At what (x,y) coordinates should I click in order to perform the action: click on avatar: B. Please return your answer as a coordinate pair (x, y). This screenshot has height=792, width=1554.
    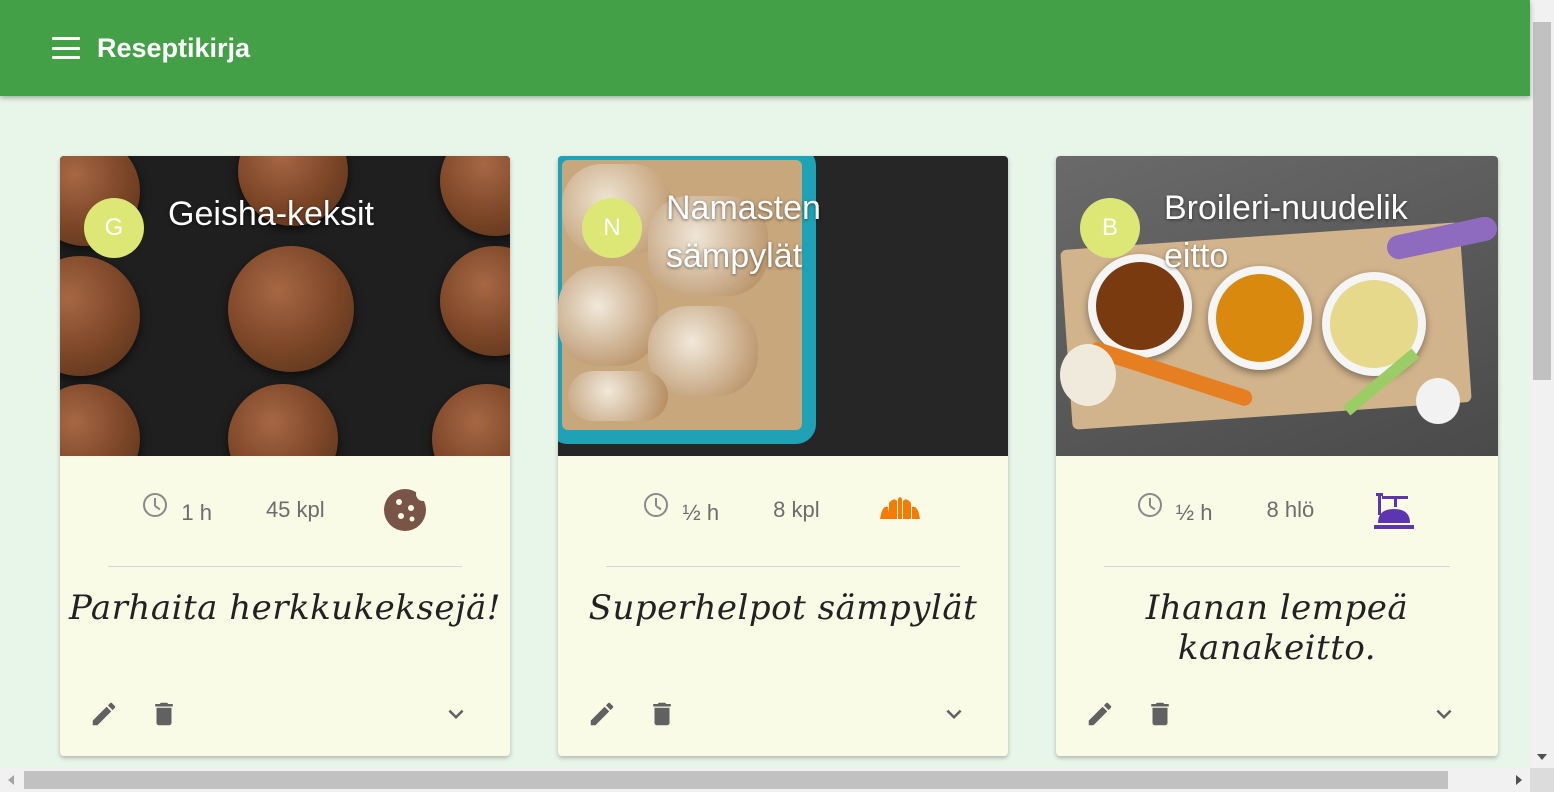
    Looking at the image, I should click on (1110, 228).